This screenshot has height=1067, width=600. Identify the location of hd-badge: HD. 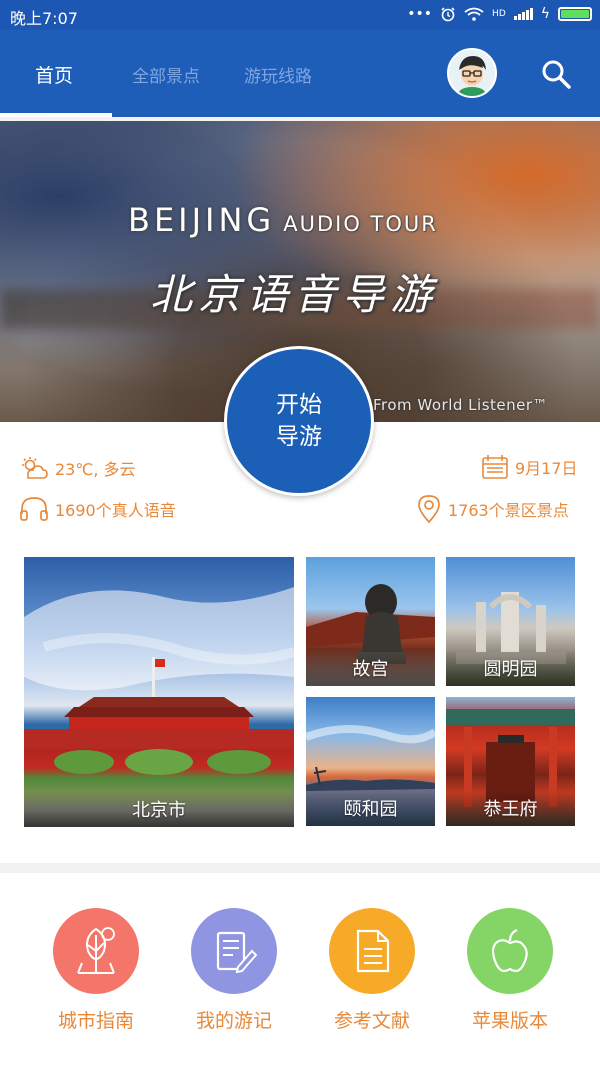
(499, 14).